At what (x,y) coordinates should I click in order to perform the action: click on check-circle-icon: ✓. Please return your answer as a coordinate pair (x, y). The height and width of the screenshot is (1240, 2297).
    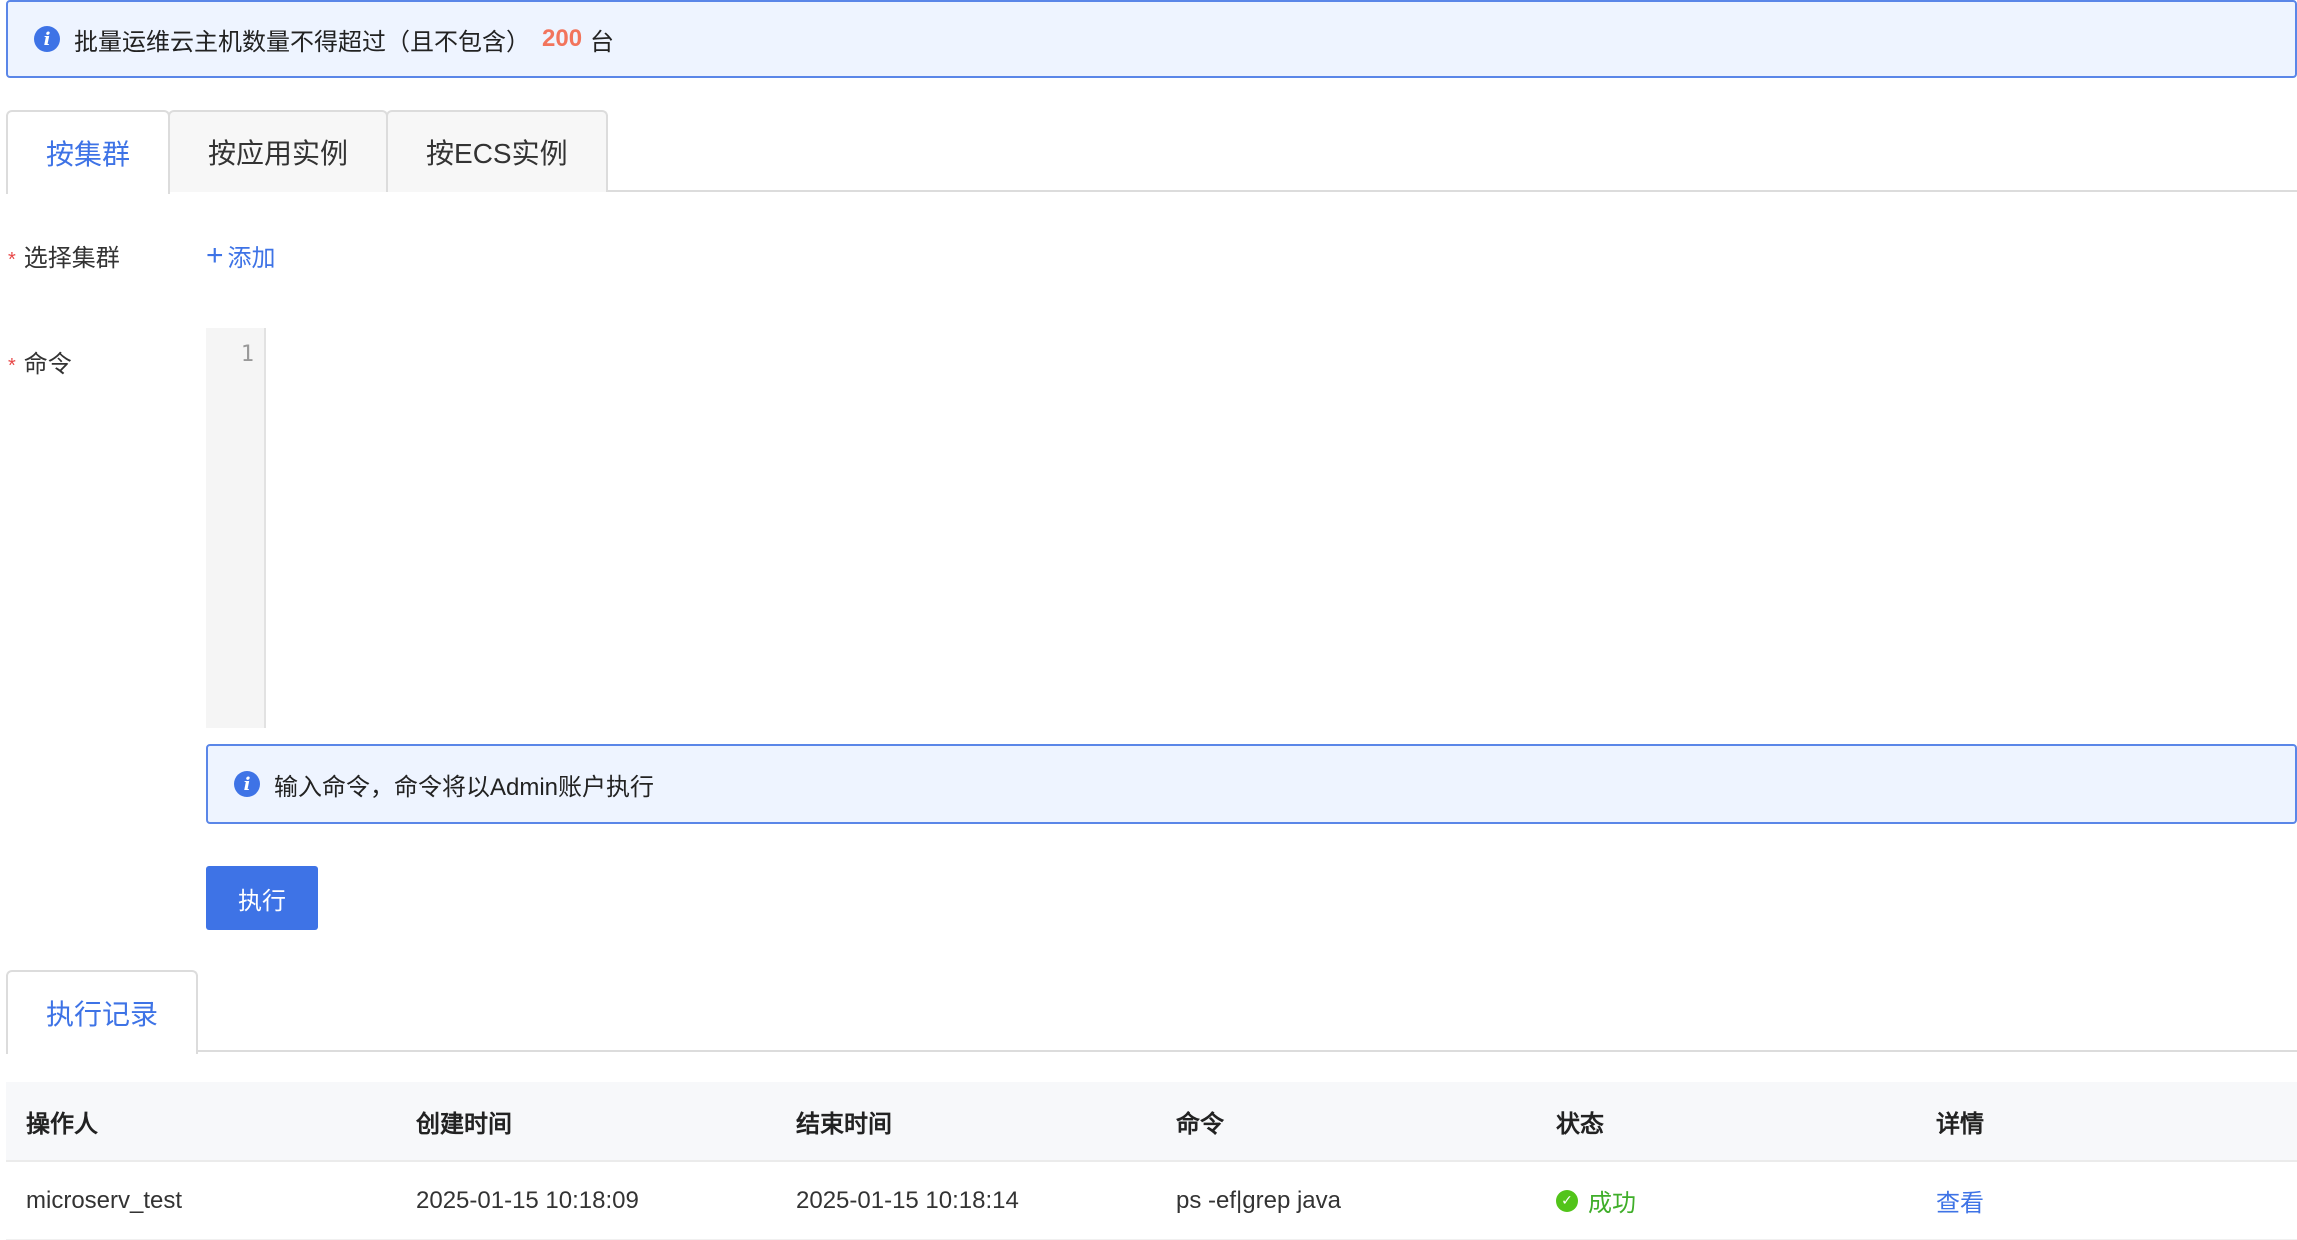
    Looking at the image, I should click on (1567, 1200).